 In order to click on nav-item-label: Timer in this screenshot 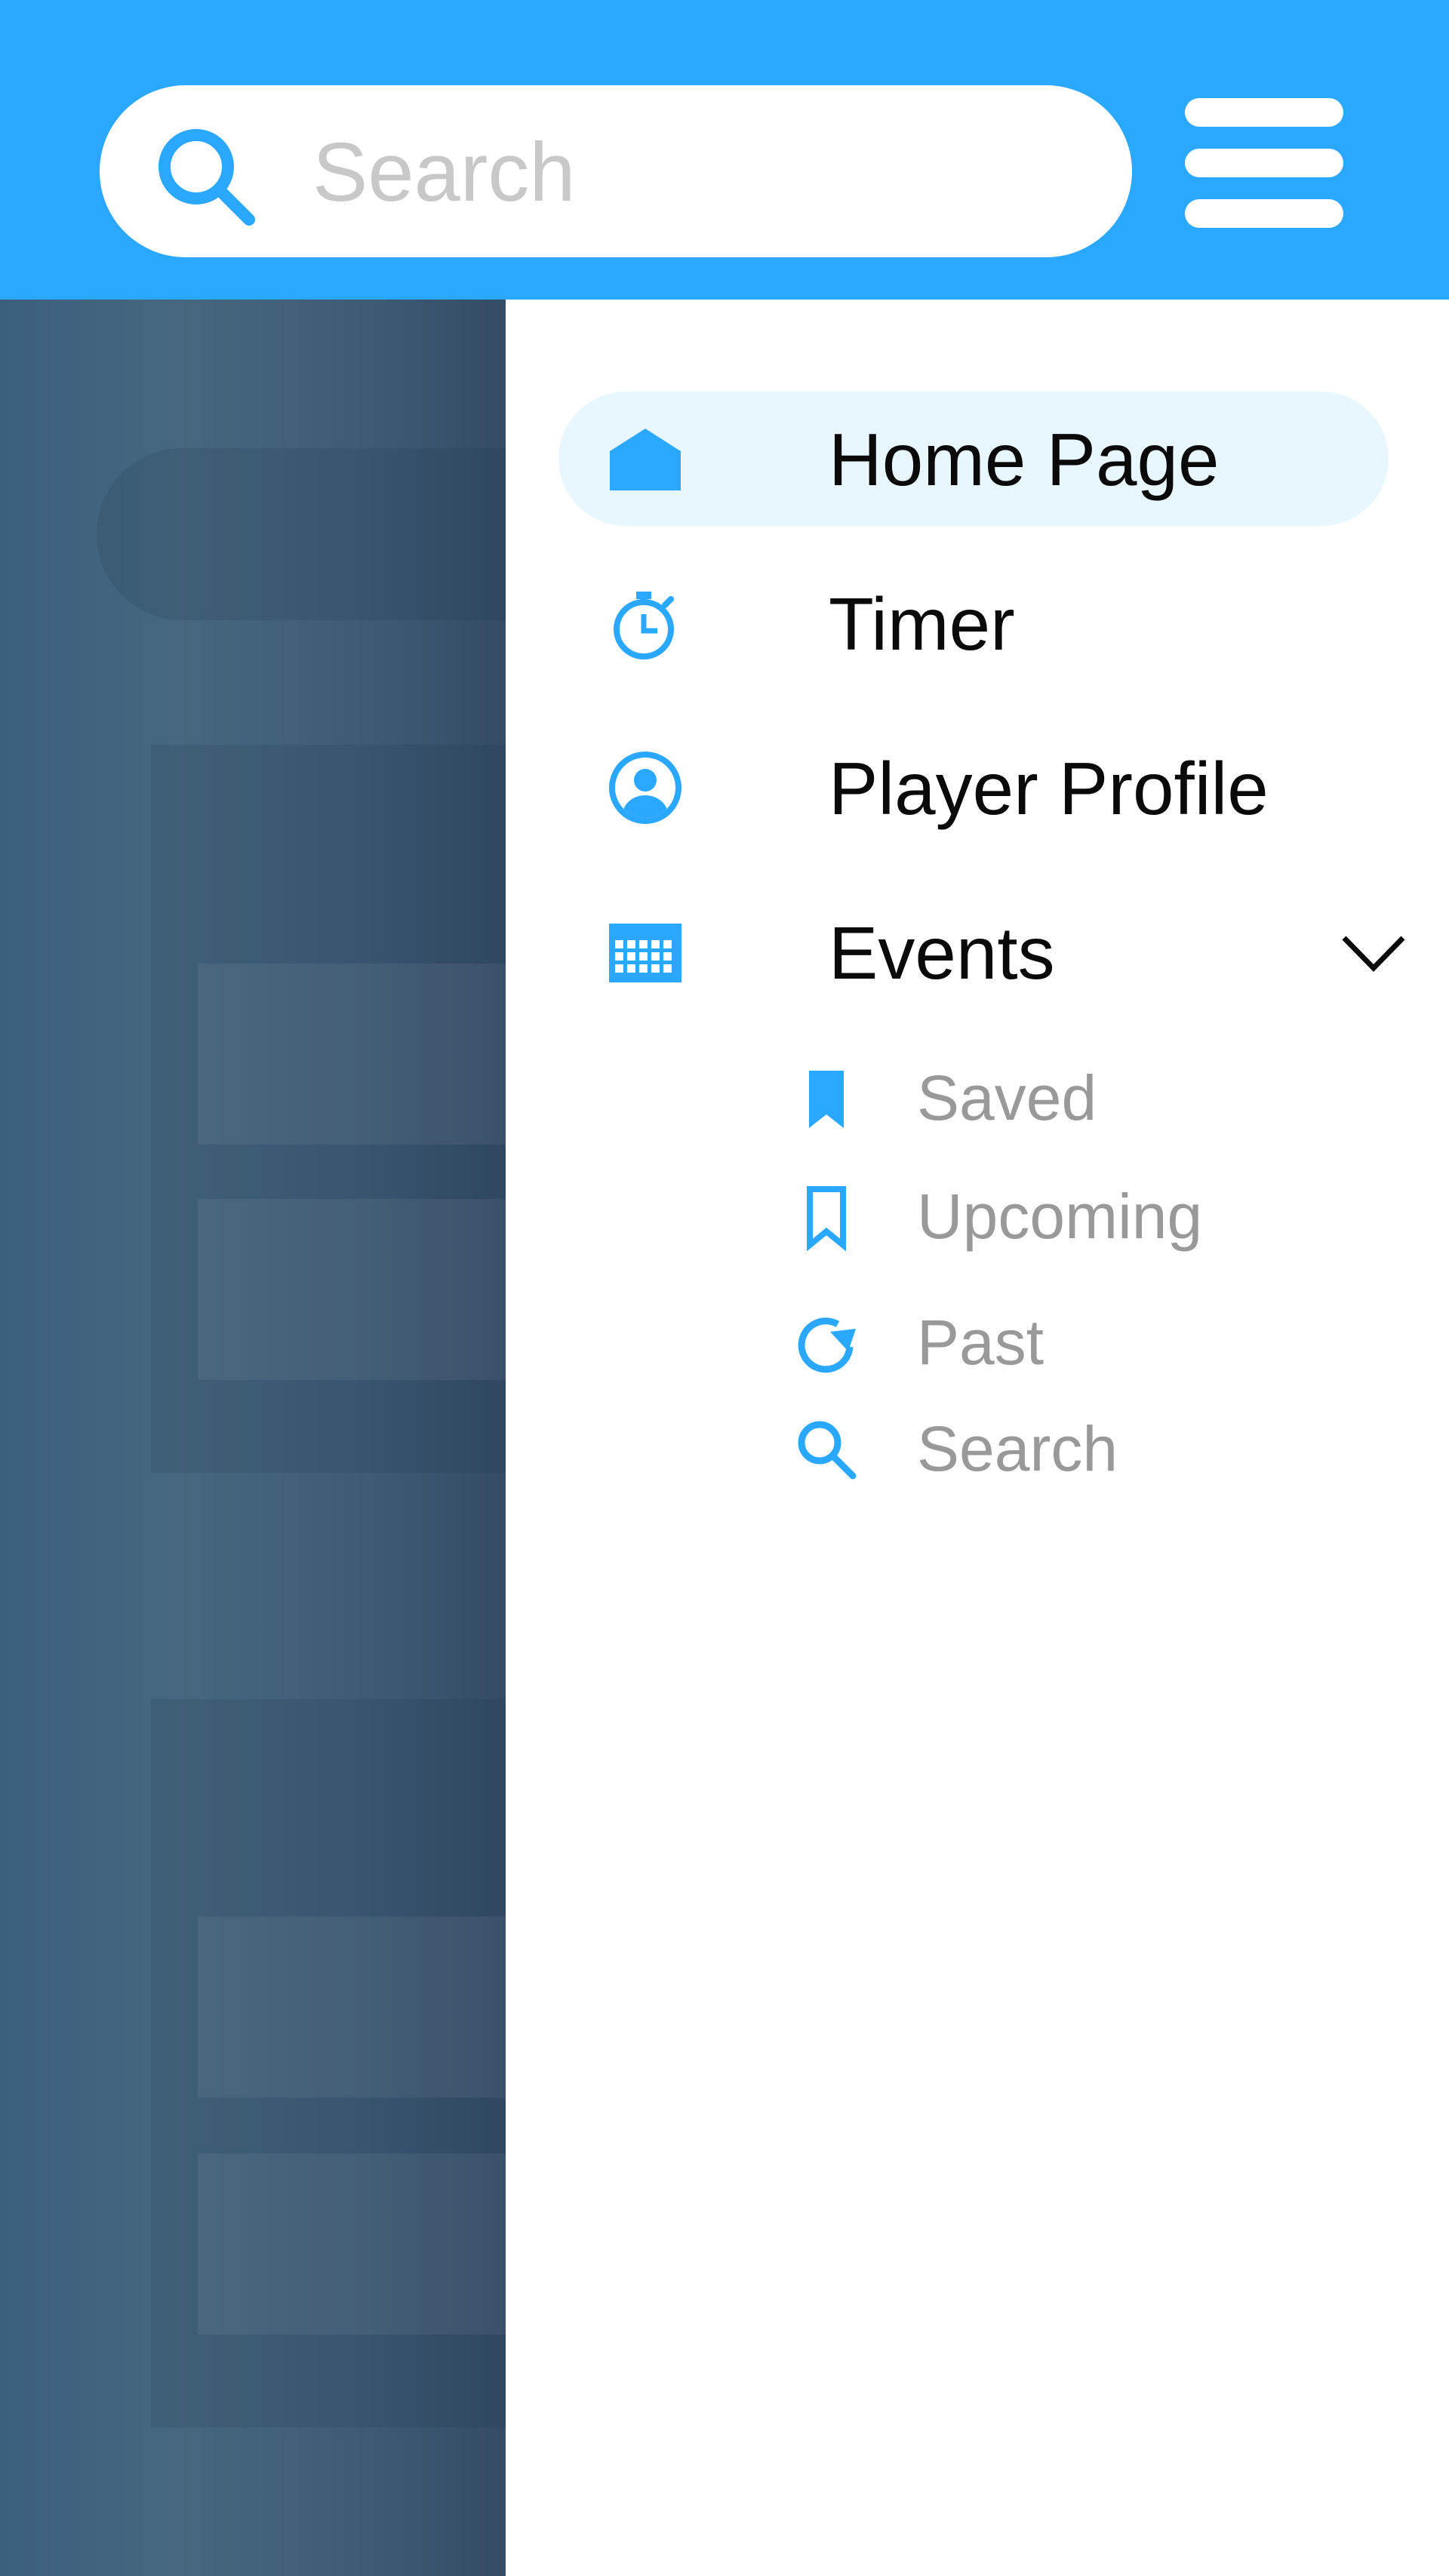, I will do `click(922, 624)`.